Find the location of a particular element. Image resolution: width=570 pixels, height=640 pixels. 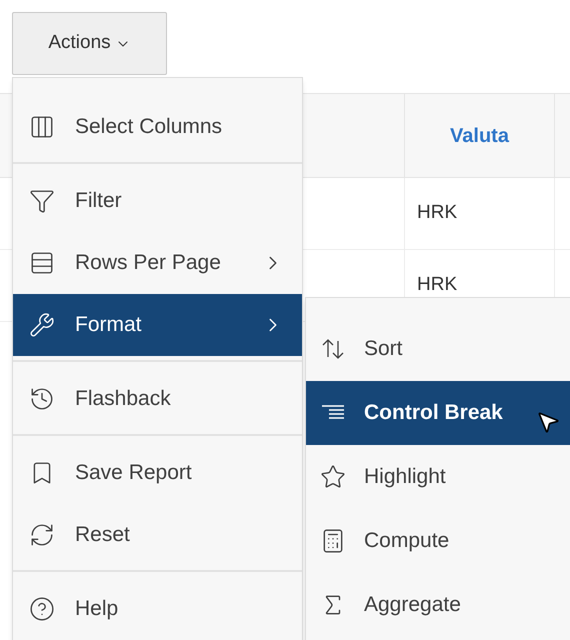

actions-button: Actions is located at coordinates (89, 43).